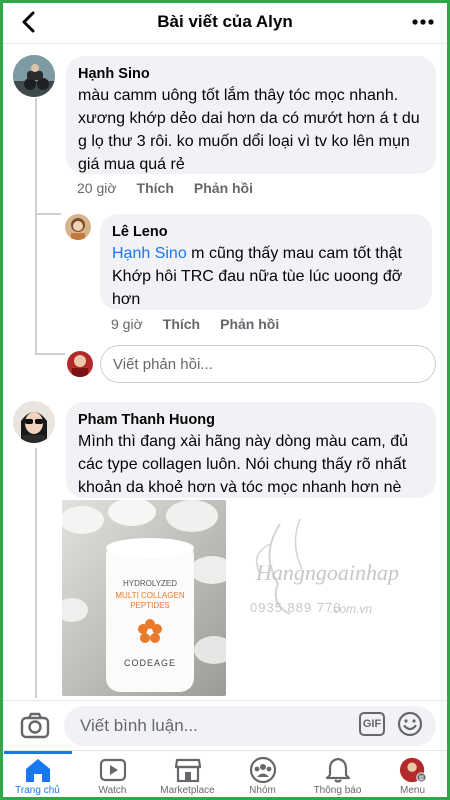 This screenshot has height=800, width=450. I want to click on smiley-icon, so click(410, 724).